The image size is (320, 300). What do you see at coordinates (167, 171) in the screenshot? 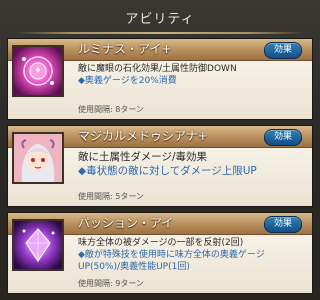
I see `ability-extra-text: ◆毒状態の敵に対してダメージ上限UP` at bounding box center [167, 171].